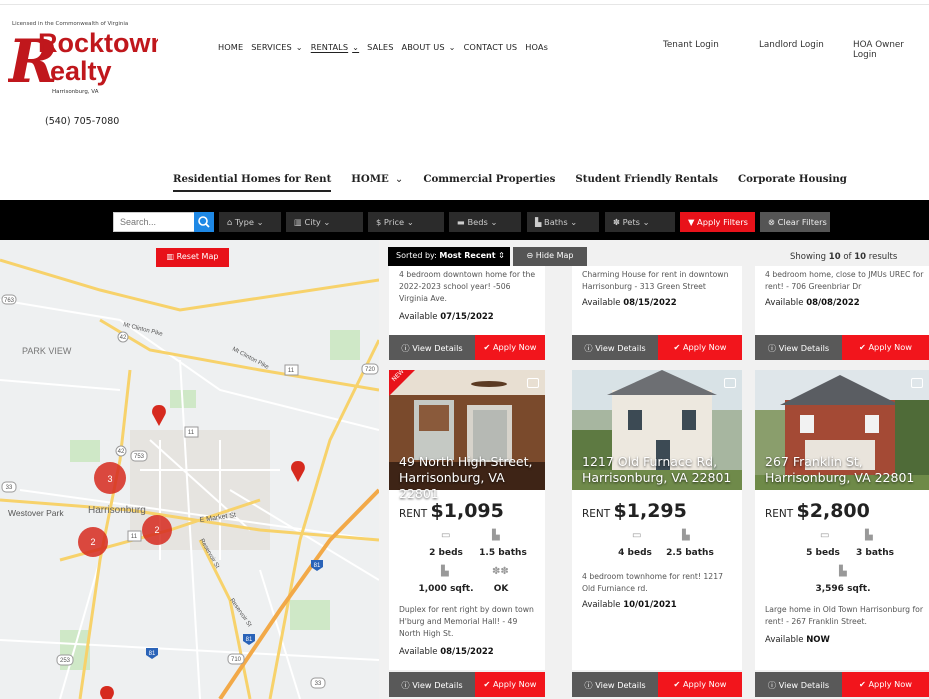 The height and width of the screenshot is (699, 929). What do you see at coordinates (485, 222) in the screenshot?
I see `filter-beds: ▬ Beds ⌄` at bounding box center [485, 222].